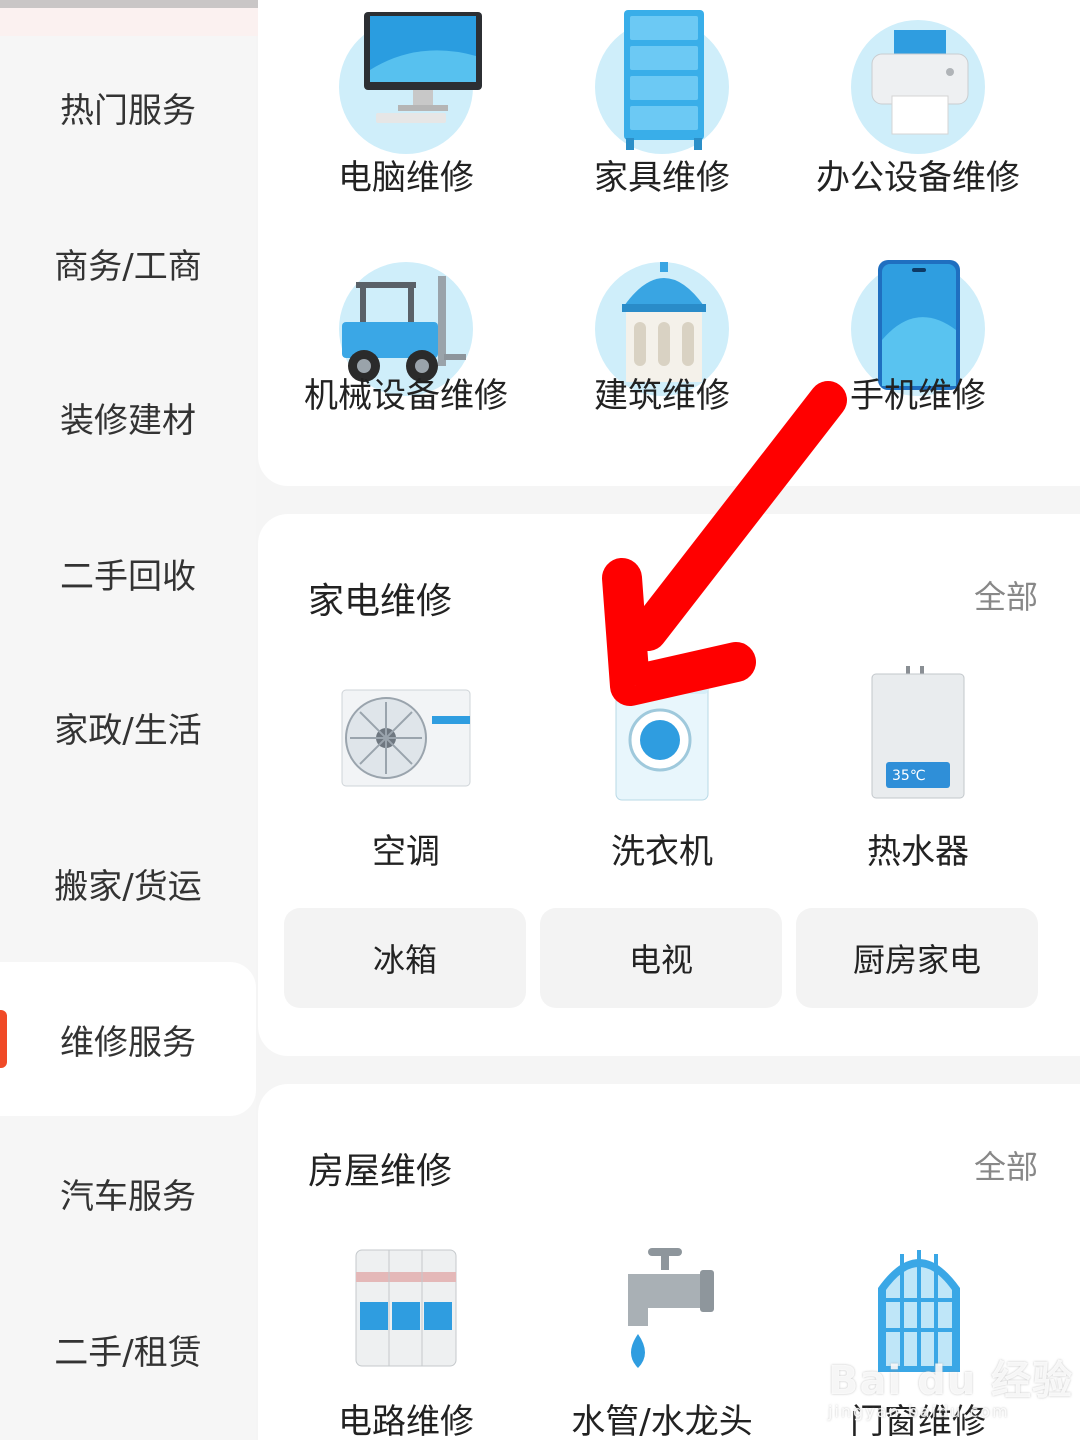 The width and height of the screenshot is (1080, 1440). What do you see at coordinates (918, 732) in the screenshot?
I see `water-heater-icon: 35℃` at bounding box center [918, 732].